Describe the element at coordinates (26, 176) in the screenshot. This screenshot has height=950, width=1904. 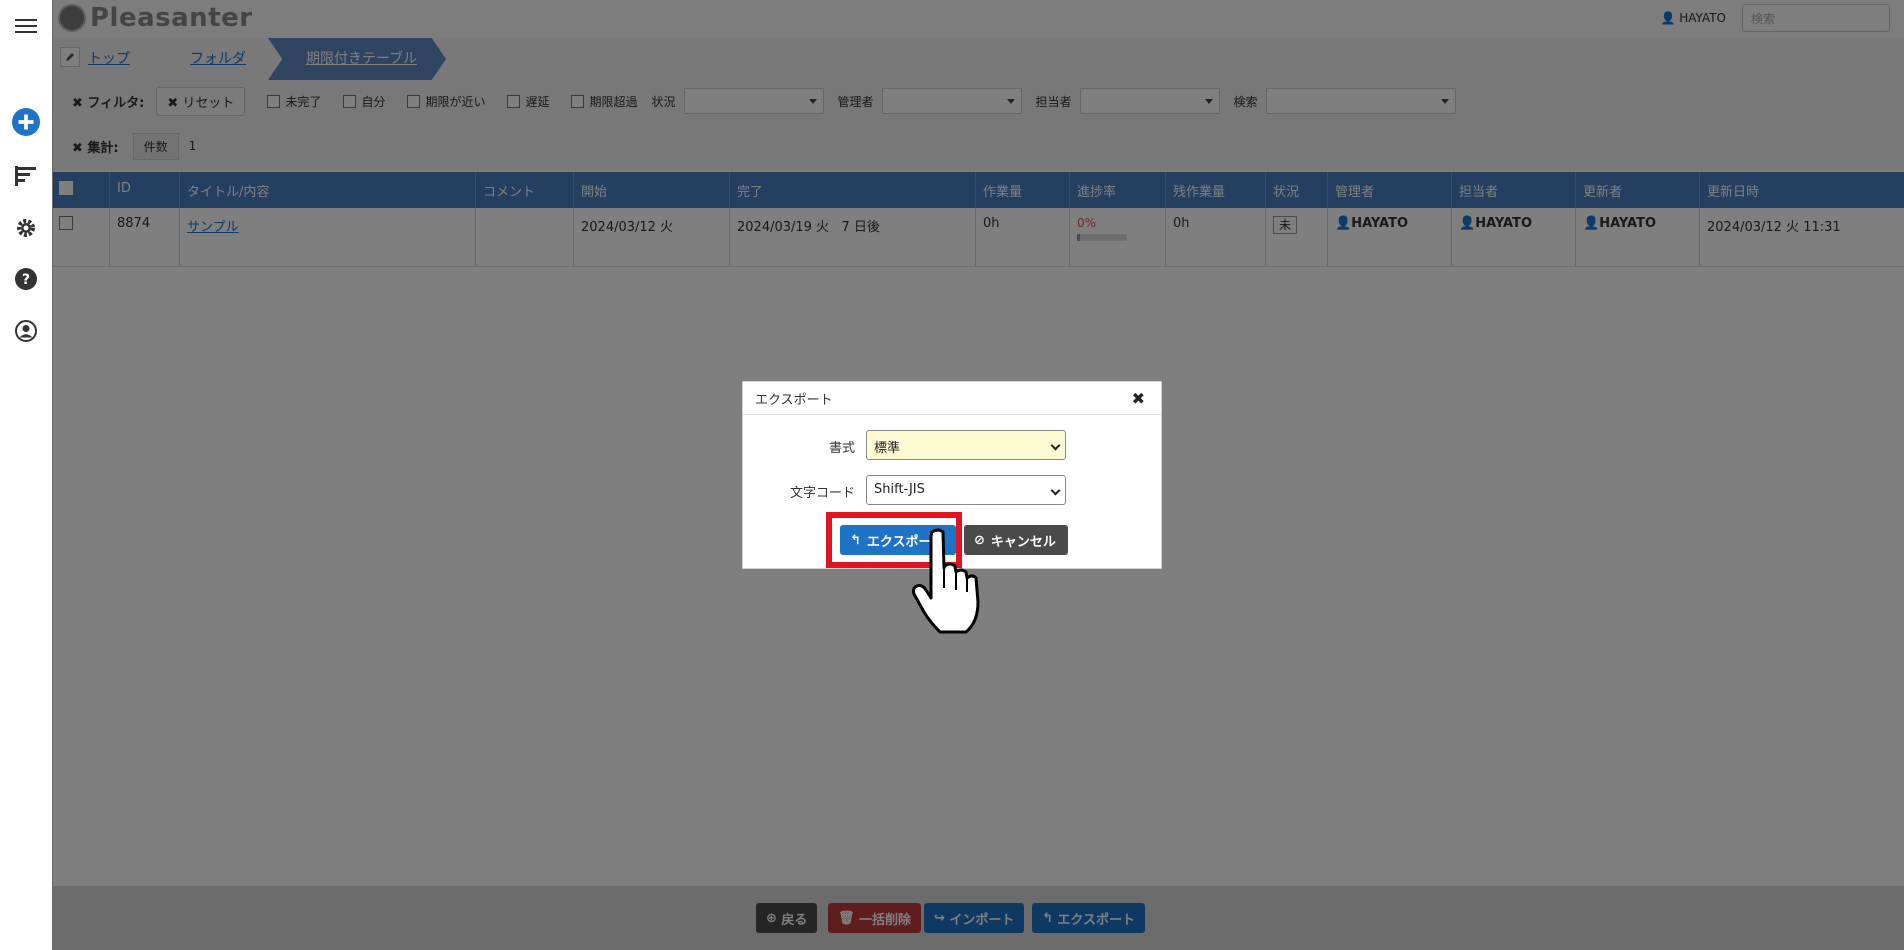
I see `sort-icon` at that location.